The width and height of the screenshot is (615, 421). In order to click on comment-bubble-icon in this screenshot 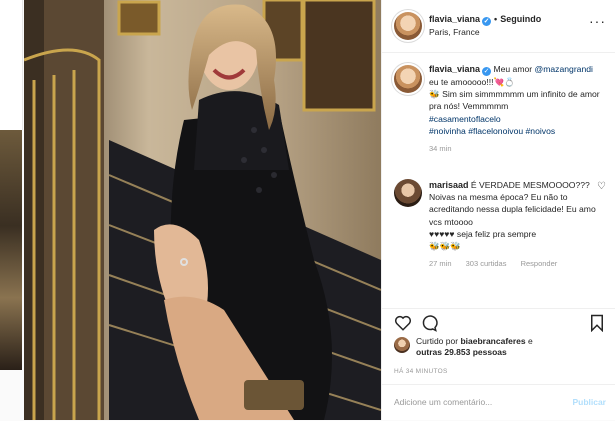, I will do `click(429, 323)`.